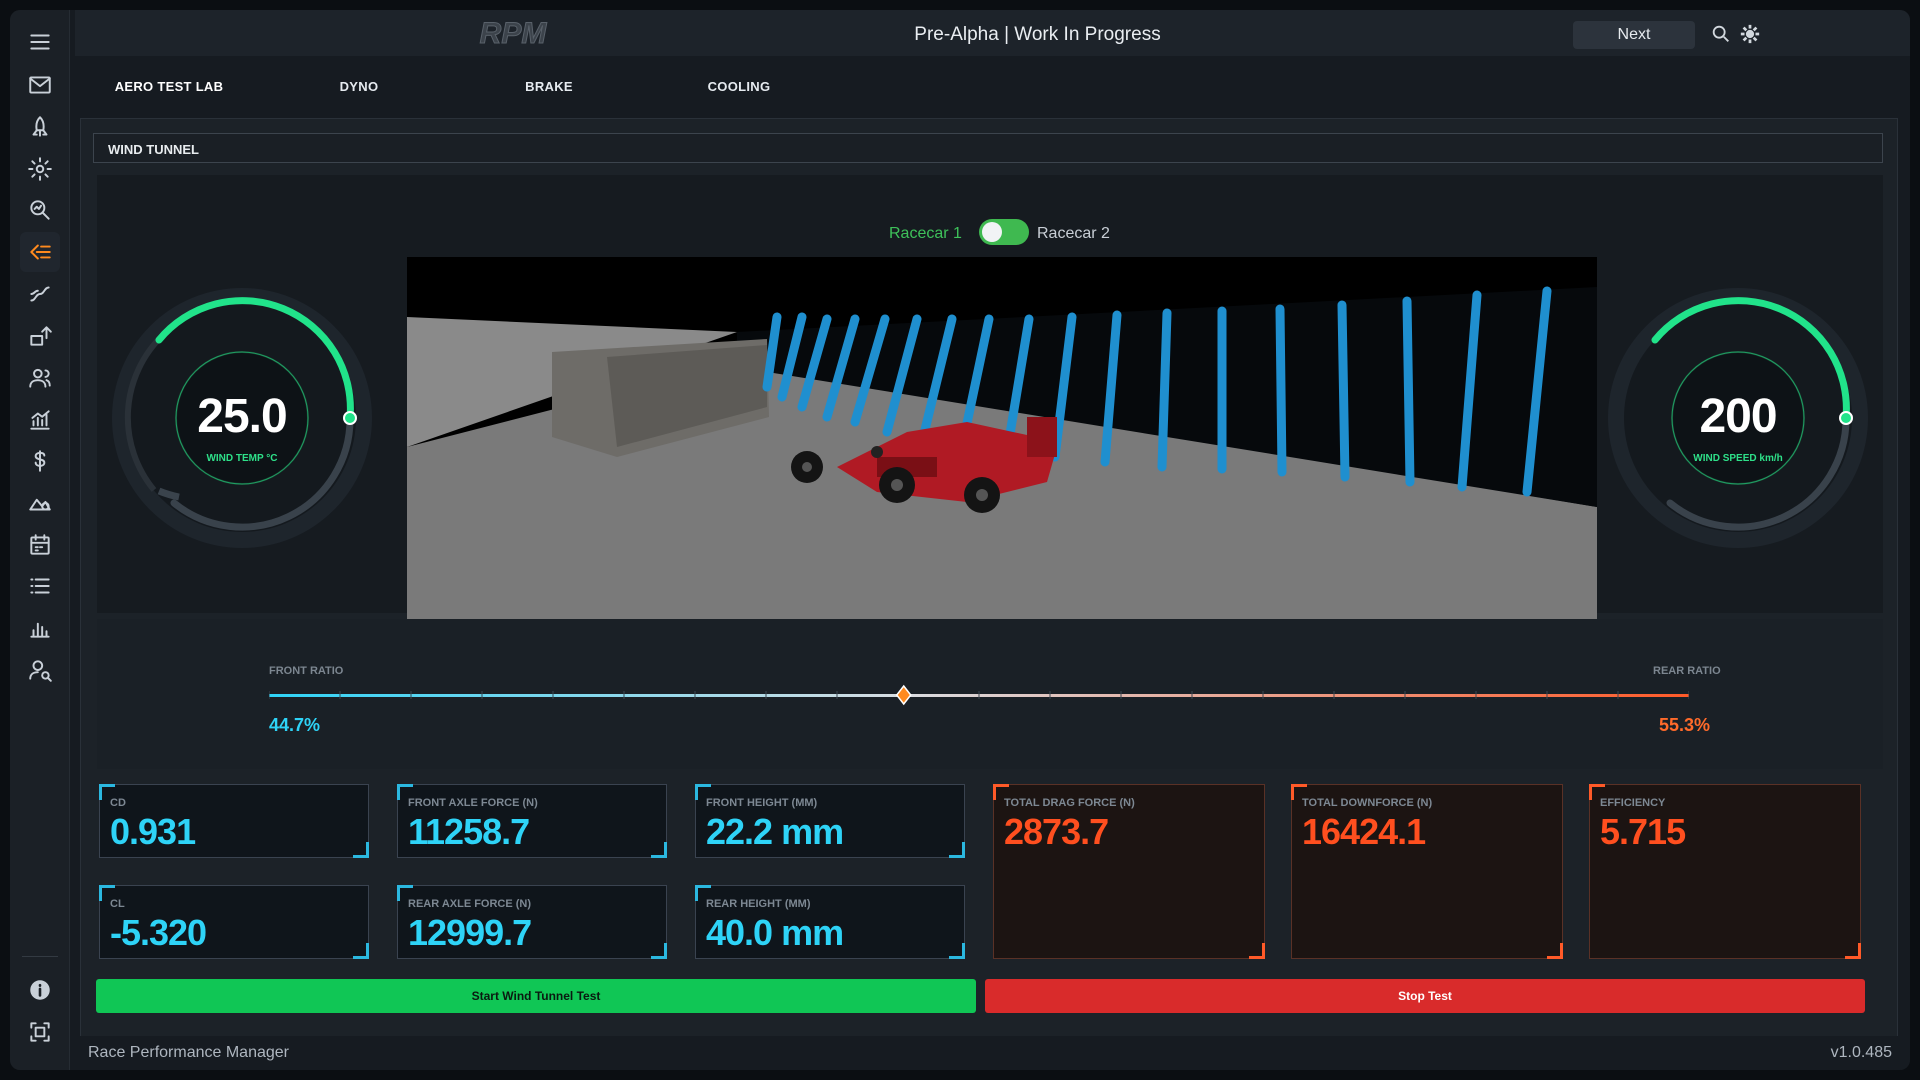 This screenshot has width=1920, height=1080. Describe the element at coordinates (40, 336) in the screenshot. I see `upgrade-icon` at that location.